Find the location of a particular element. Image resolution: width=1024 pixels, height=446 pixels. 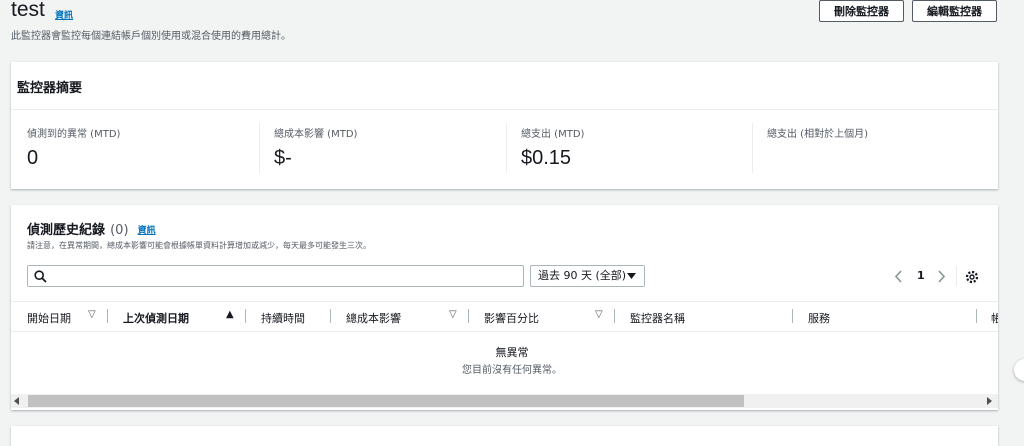

sort-ascending-icon: ▲ is located at coordinates (230, 314).